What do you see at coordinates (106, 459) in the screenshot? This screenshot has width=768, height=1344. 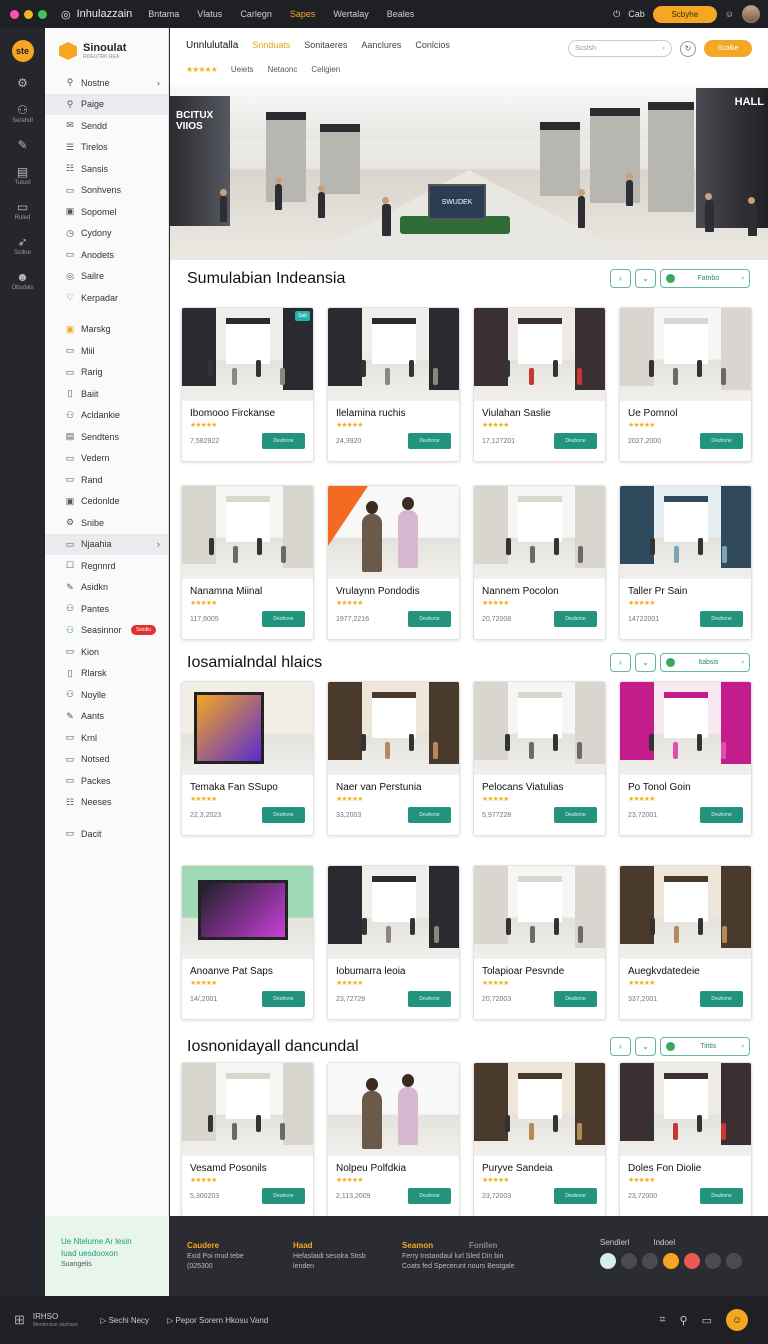 I see `sidebar-item: ▭ Vedern` at bounding box center [106, 459].